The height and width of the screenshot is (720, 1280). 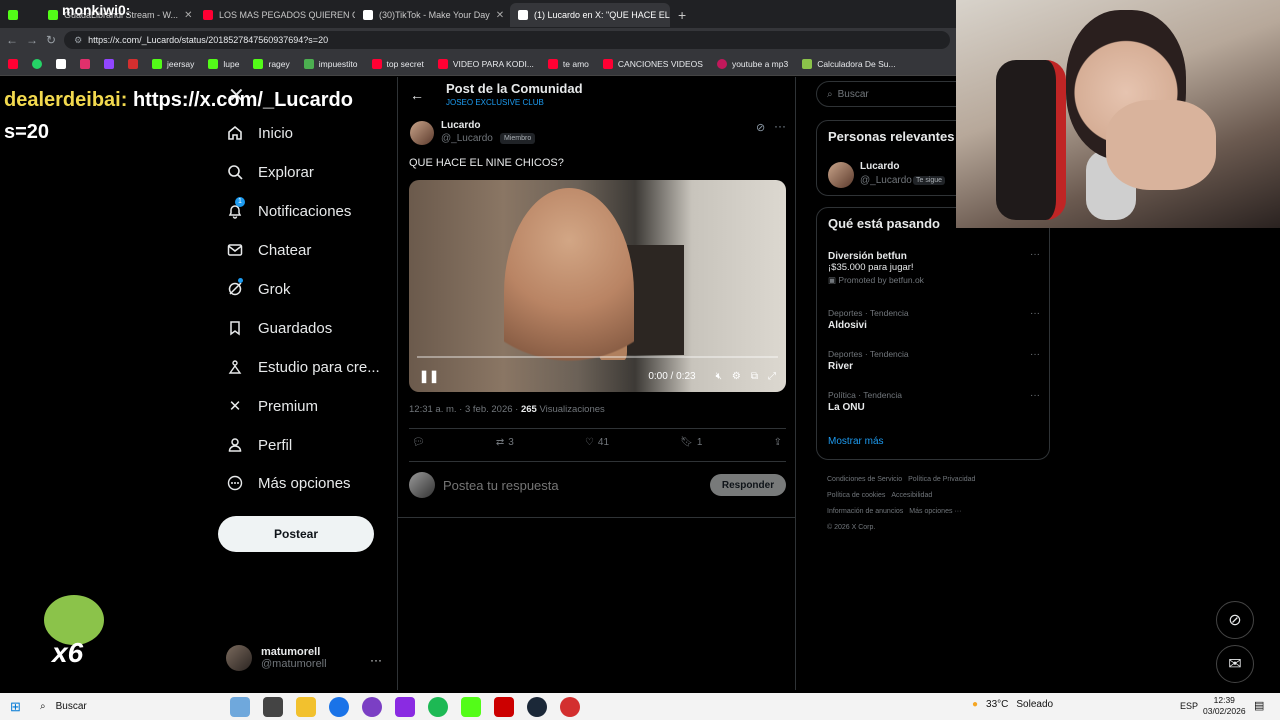 What do you see at coordinates (272, 406) in the screenshot?
I see `nav-premium: ✕ Premium` at bounding box center [272, 406].